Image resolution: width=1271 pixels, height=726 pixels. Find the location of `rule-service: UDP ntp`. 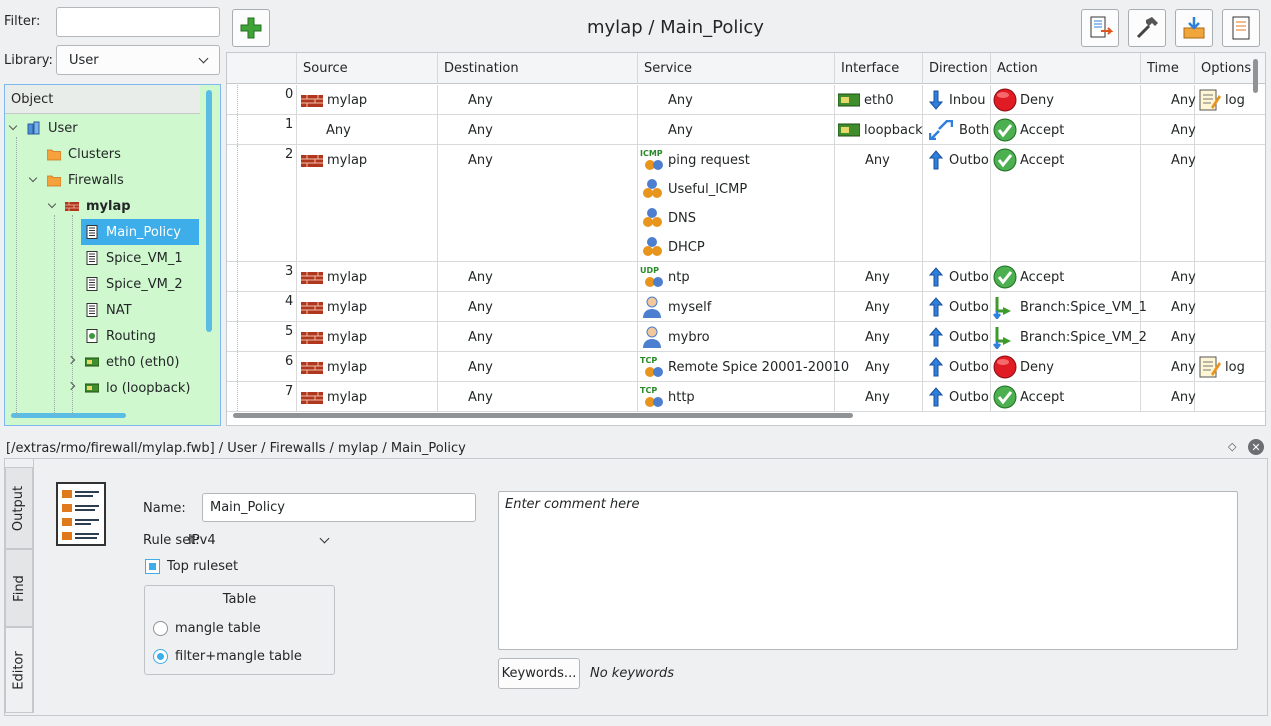

rule-service: UDP ntp is located at coordinates (665, 277).